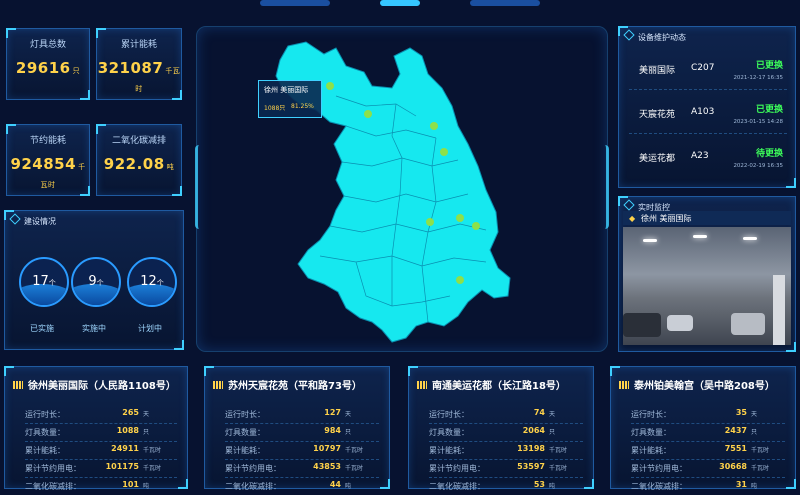 The height and width of the screenshot is (495, 800). I want to click on table-row: 累计节约用电： 43853 千瓦时, so click(302, 468).